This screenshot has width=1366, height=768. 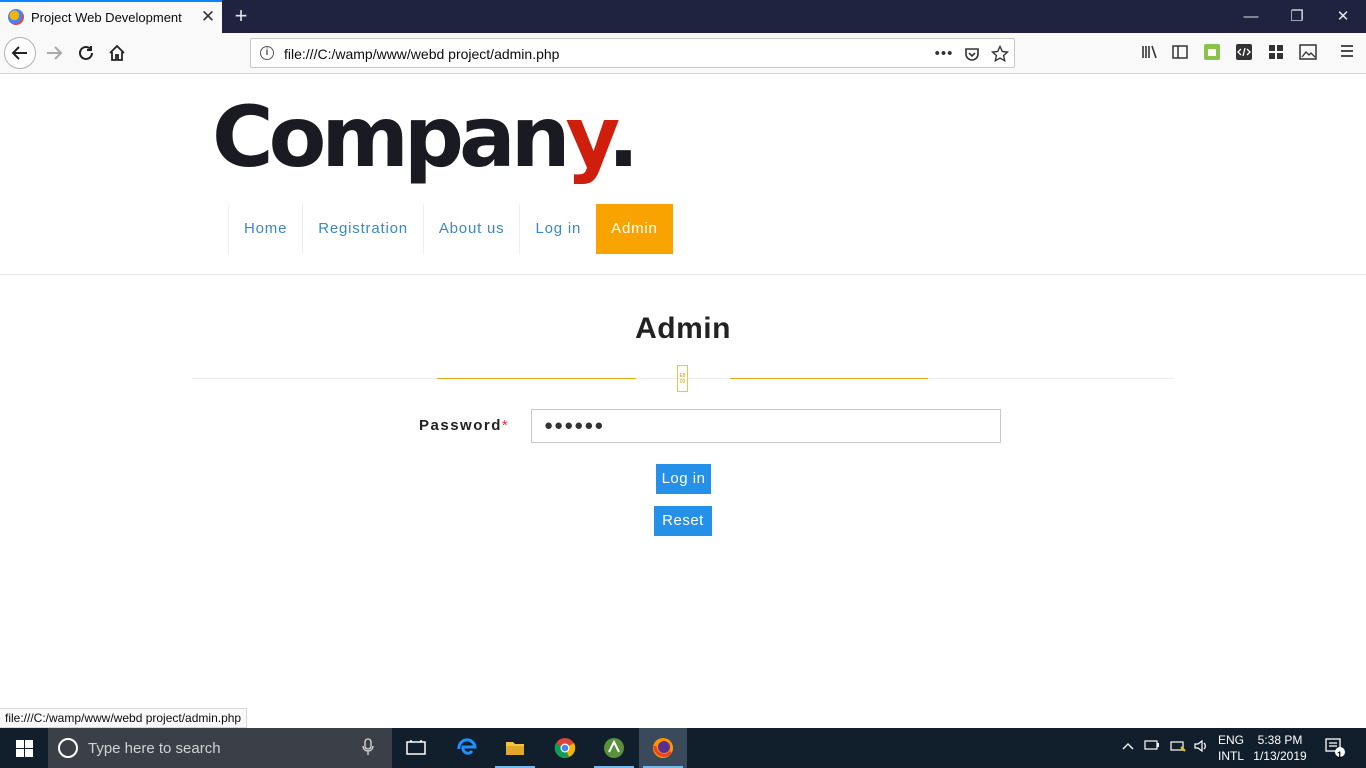 I want to click on task-view-icon, so click(x=416, y=747).